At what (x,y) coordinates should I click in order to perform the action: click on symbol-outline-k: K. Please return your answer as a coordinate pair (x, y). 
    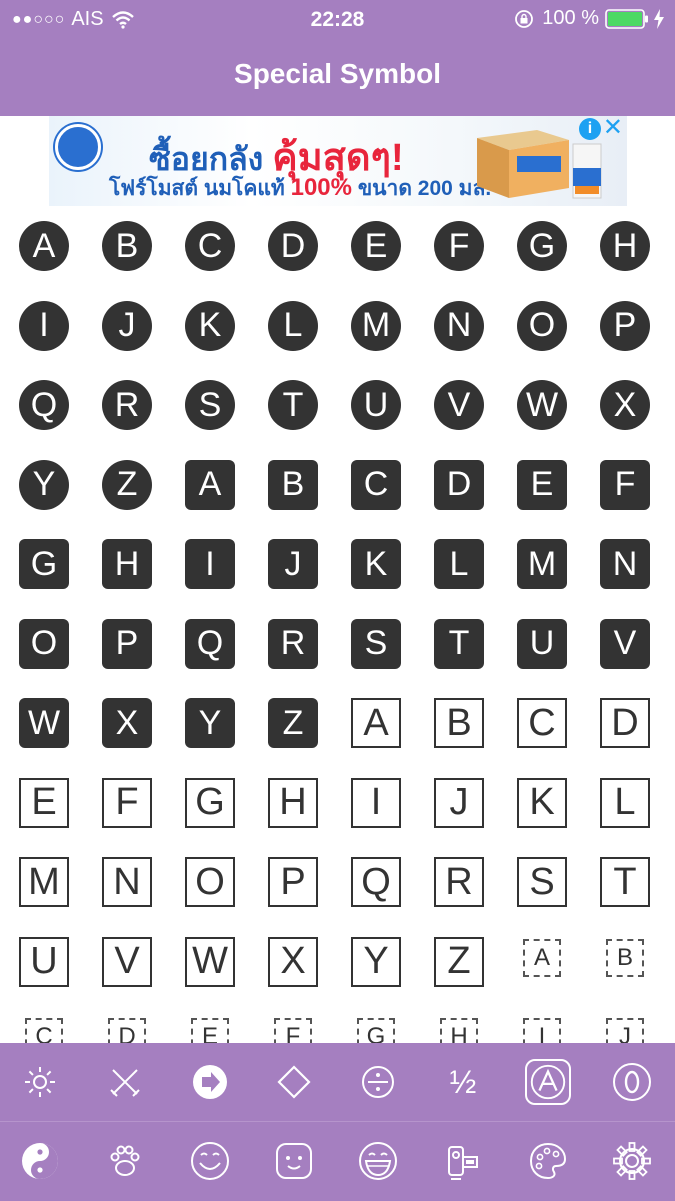
    Looking at the image, I should click on (542, 802).